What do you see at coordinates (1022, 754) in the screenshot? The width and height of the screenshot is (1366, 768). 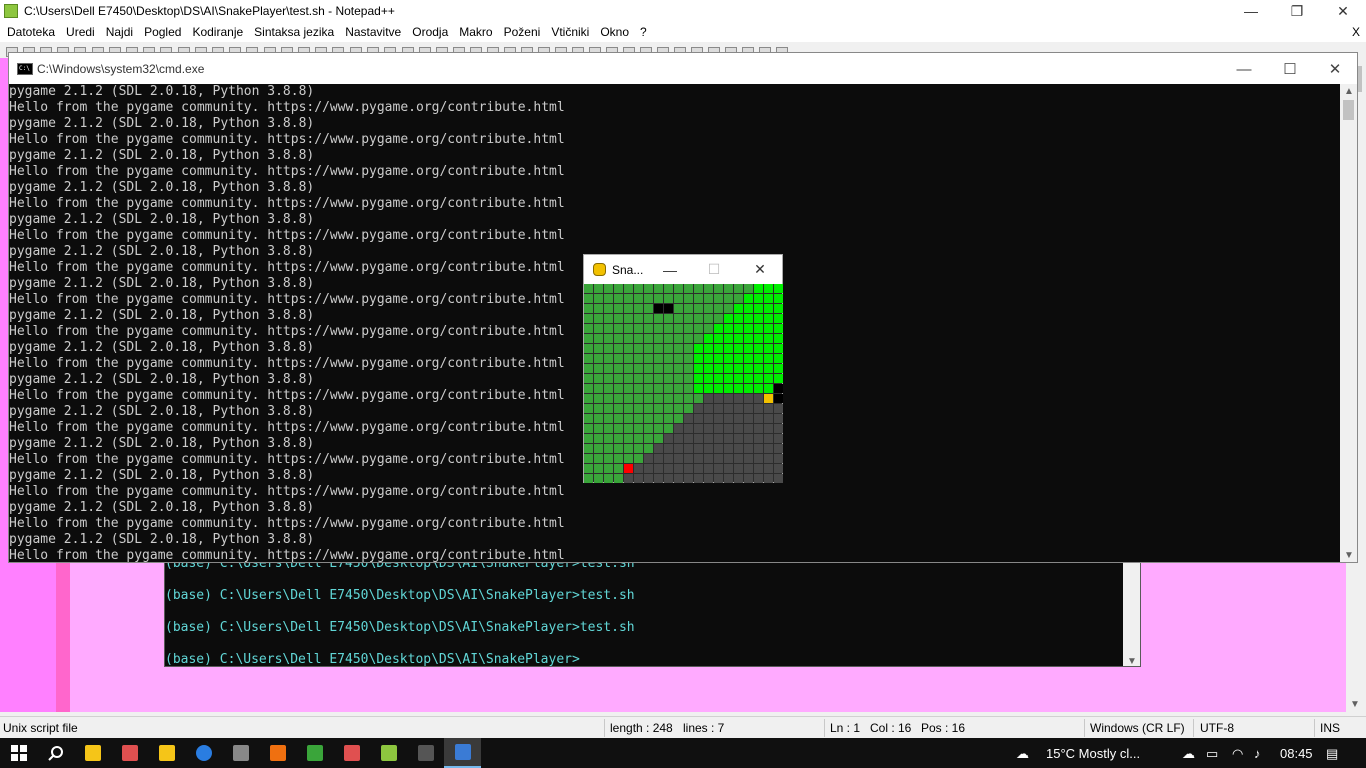 I see `weather-icon: ☁` at bounding box center [1022, 754].